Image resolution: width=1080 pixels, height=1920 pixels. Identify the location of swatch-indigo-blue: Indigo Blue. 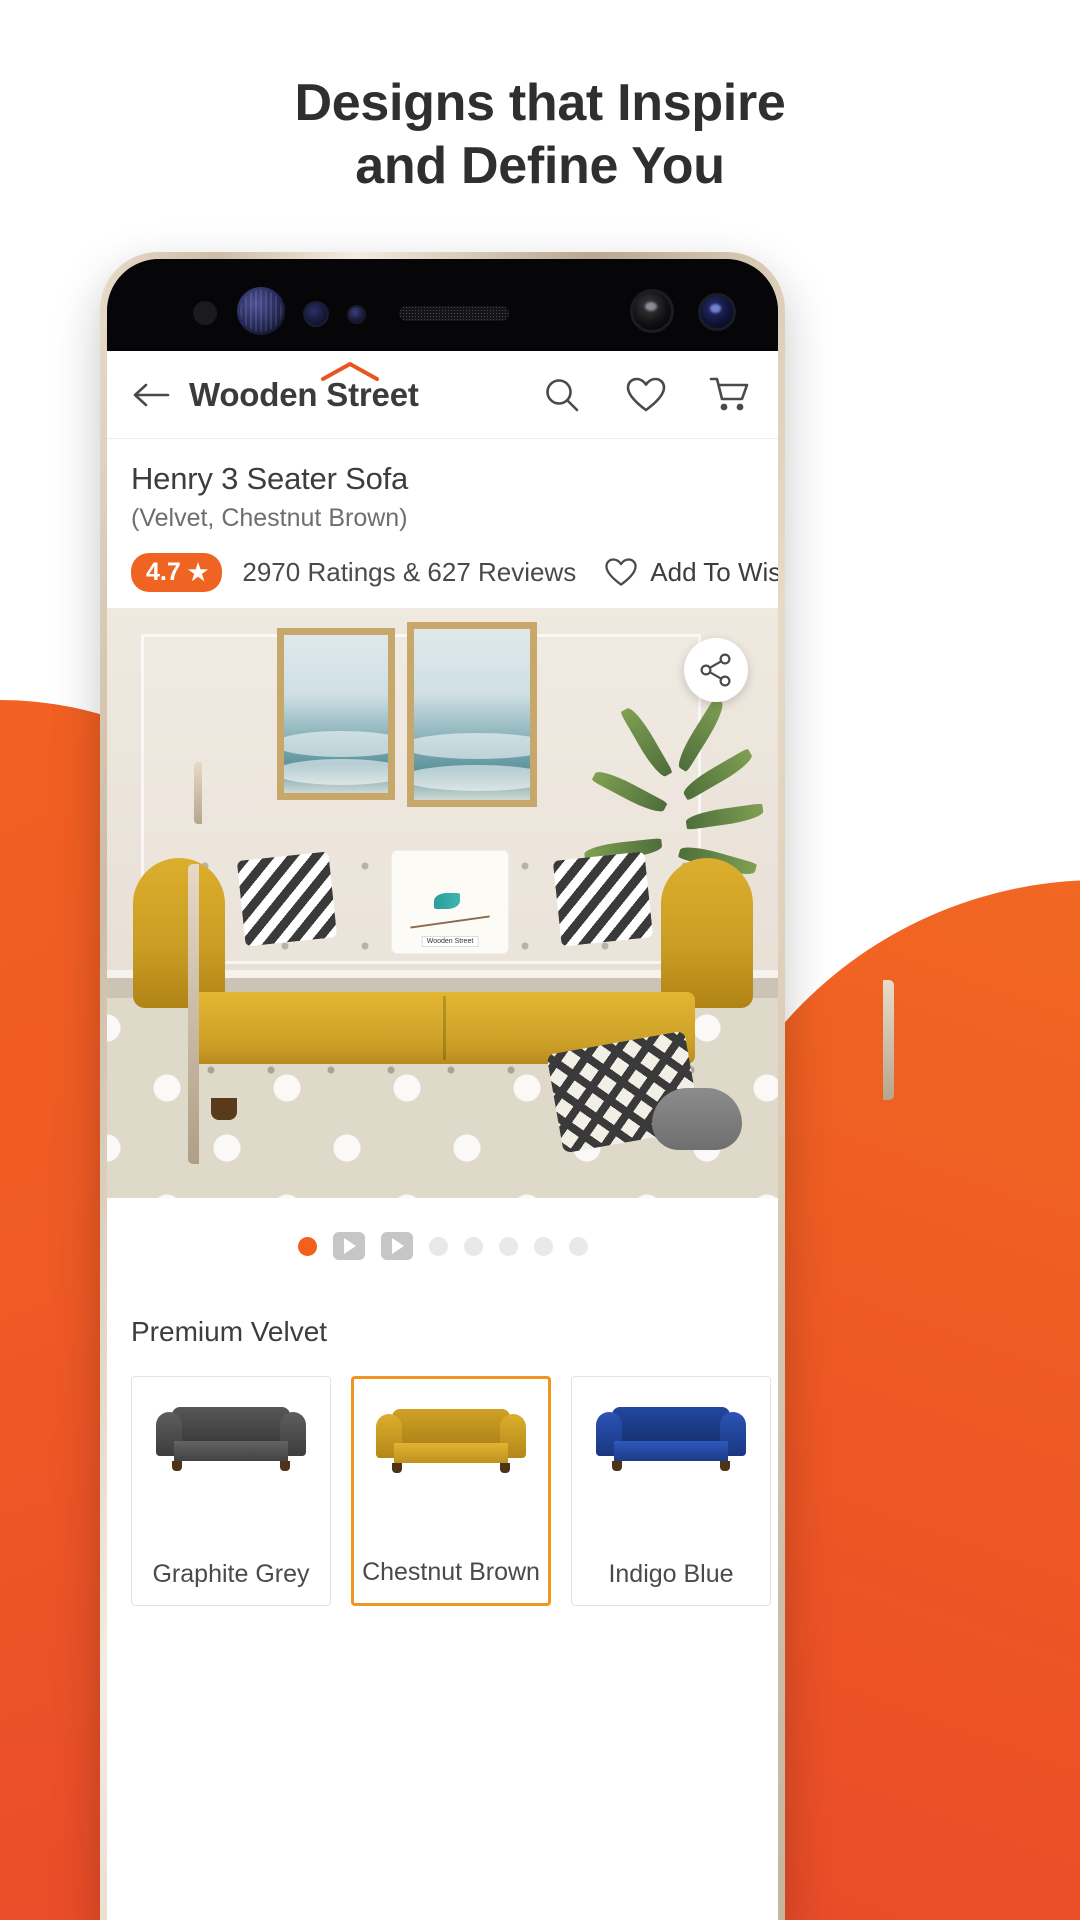
(671, 1491).